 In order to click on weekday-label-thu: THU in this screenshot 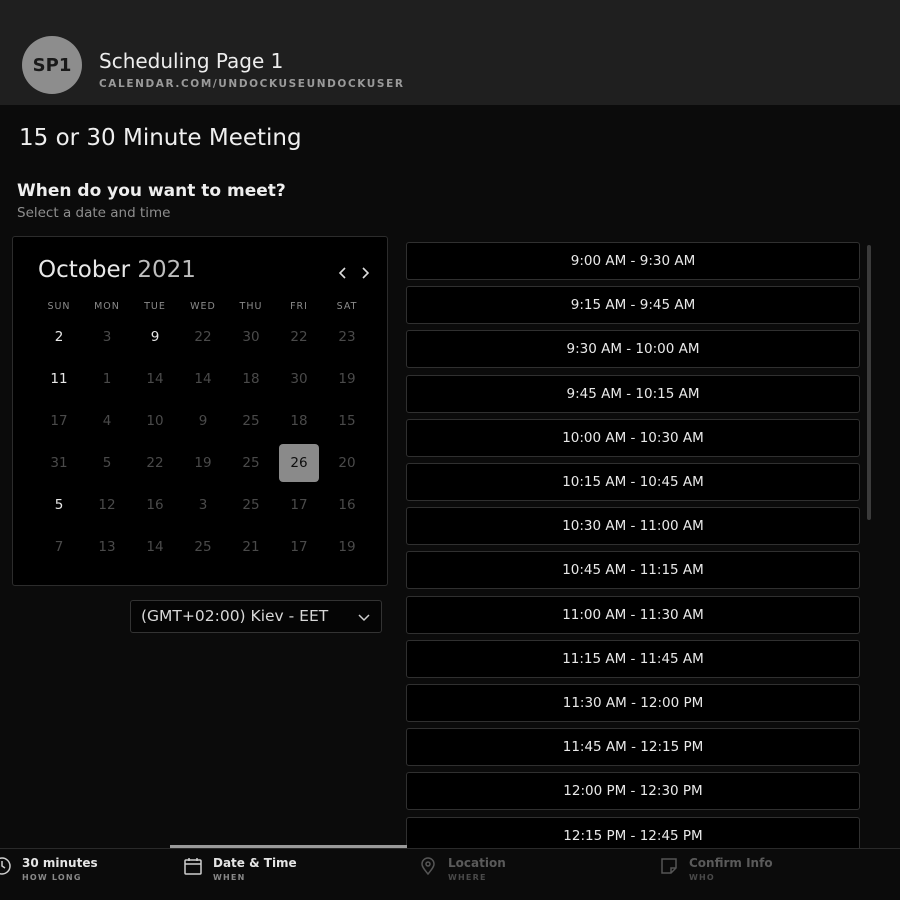, I will do `click(251, 306)`.